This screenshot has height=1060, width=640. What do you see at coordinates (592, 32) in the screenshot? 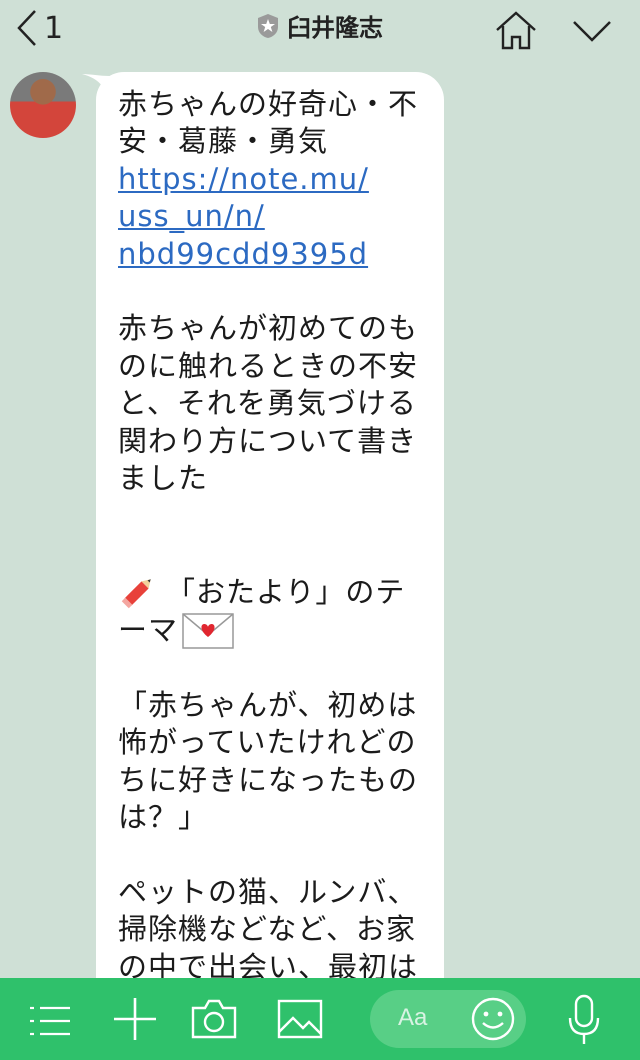
I see `chevron-down-icon` at bounding box center [592, 32].